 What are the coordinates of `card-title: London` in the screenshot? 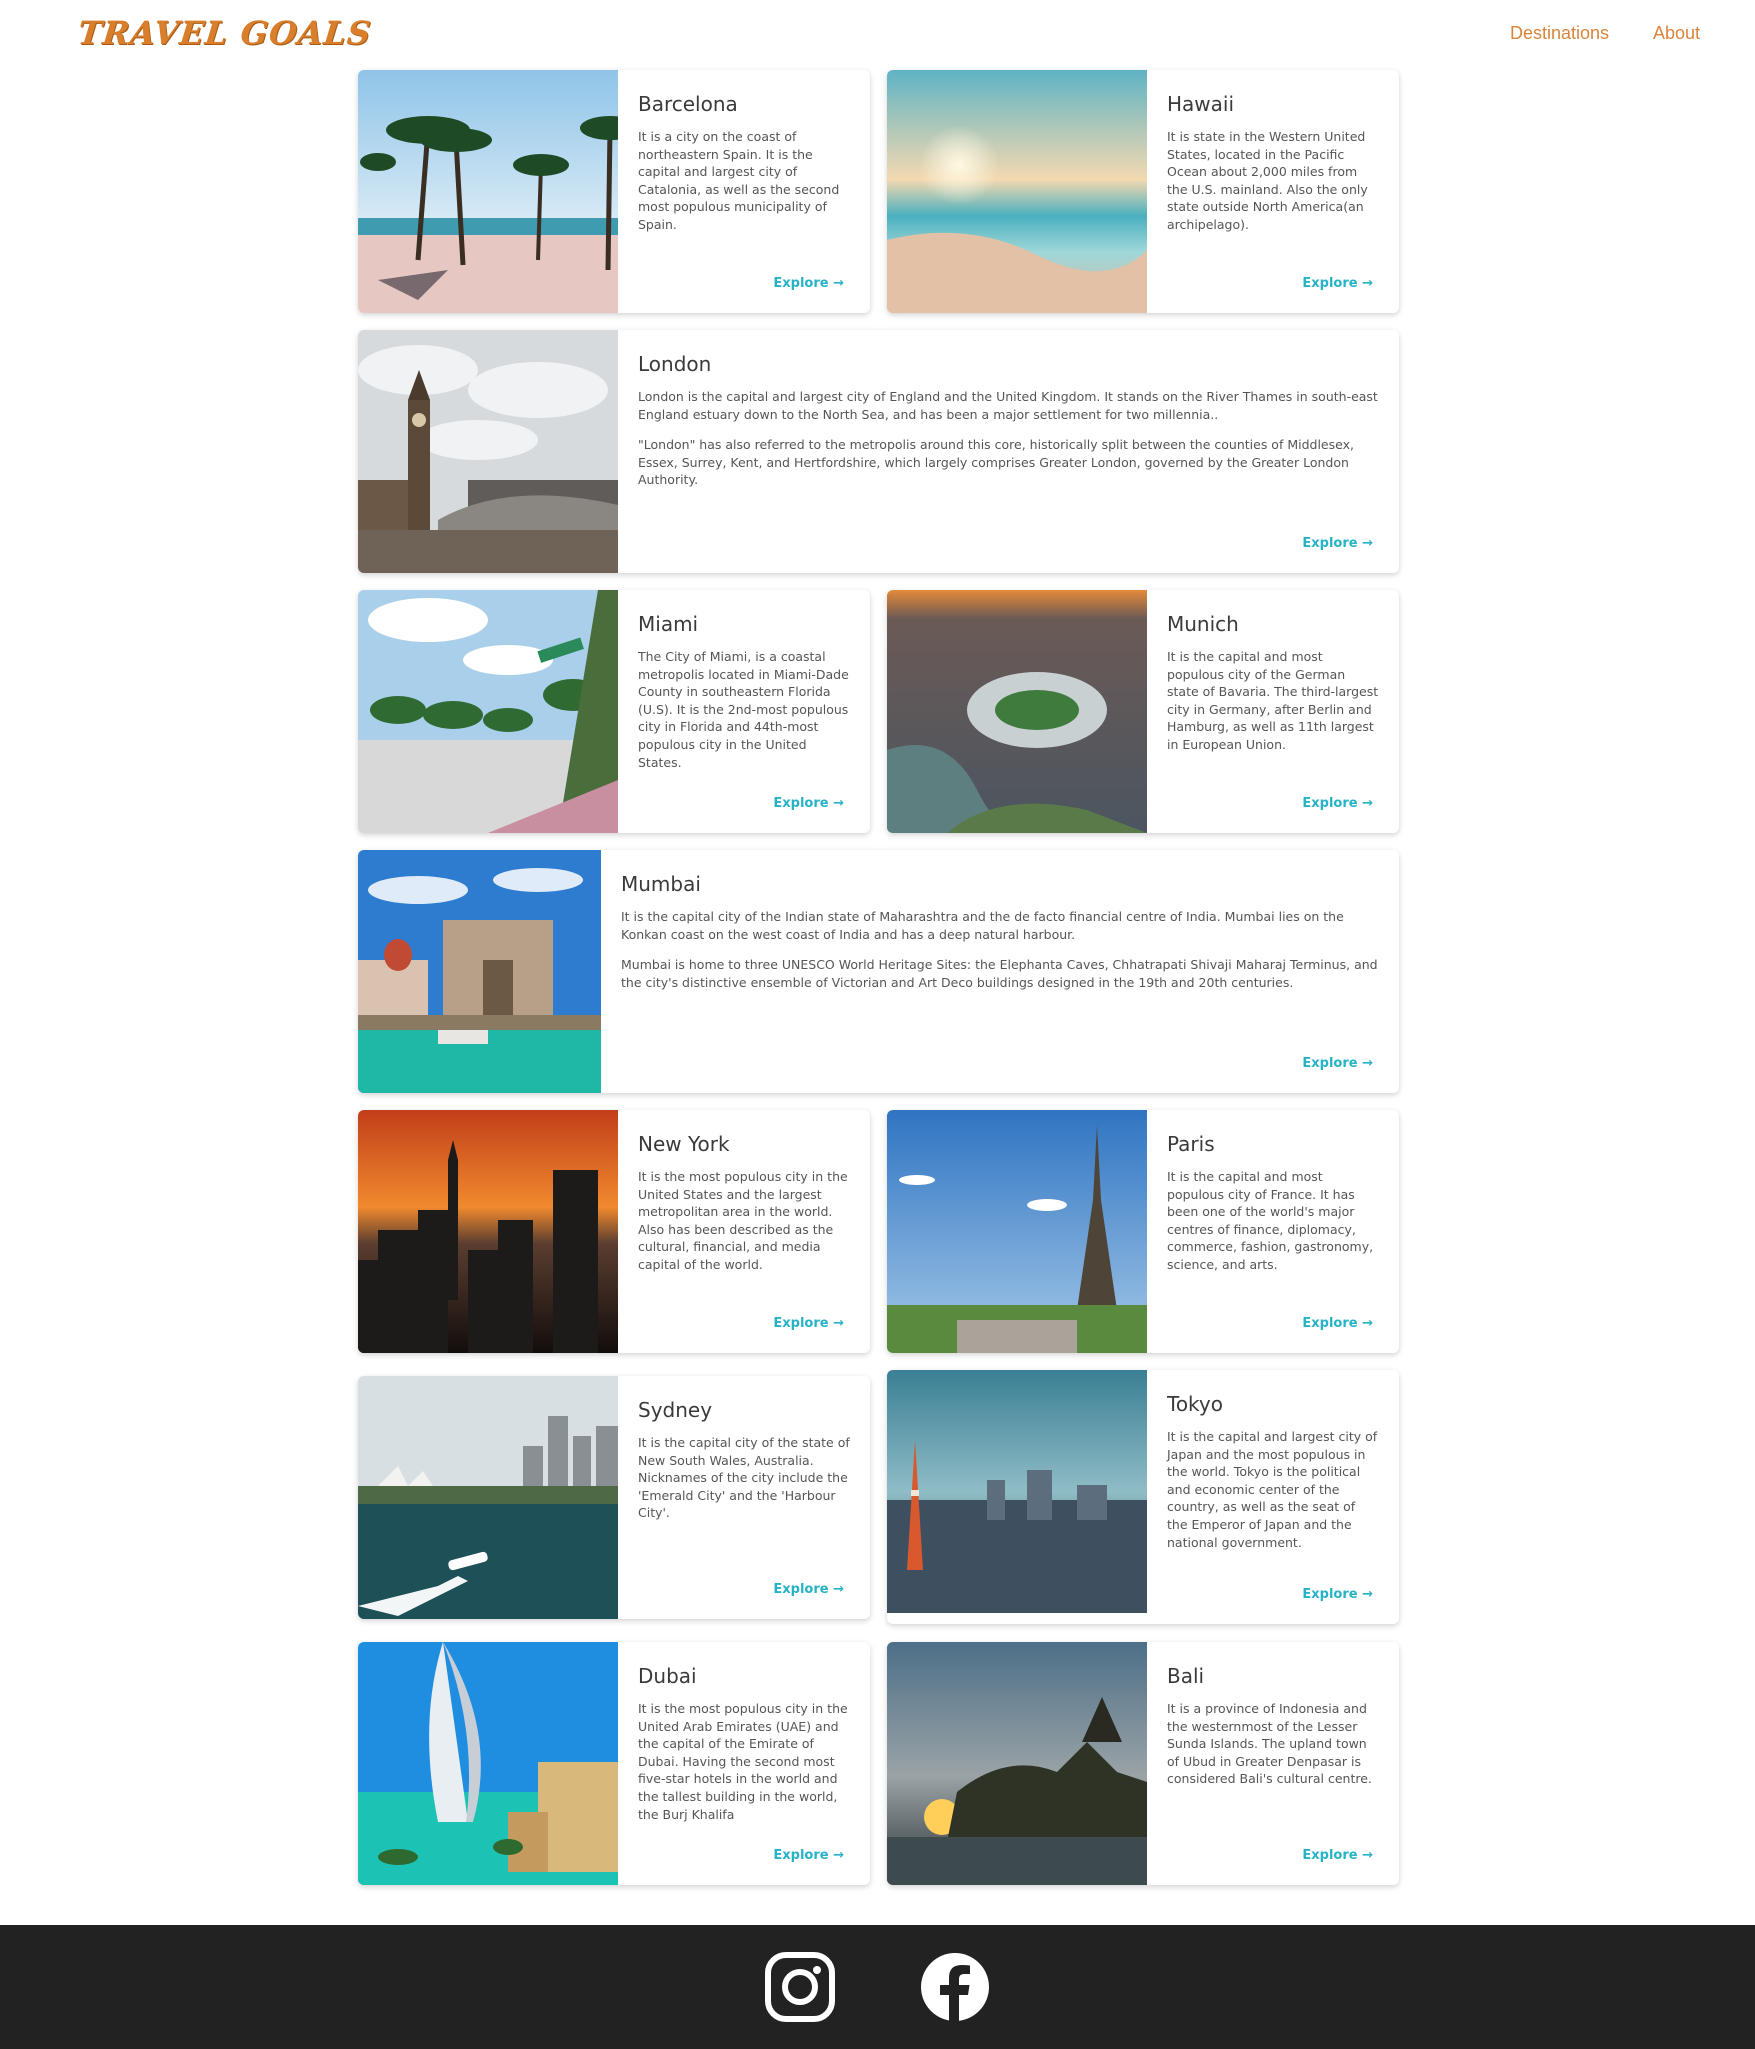 It's located at (675, 364).